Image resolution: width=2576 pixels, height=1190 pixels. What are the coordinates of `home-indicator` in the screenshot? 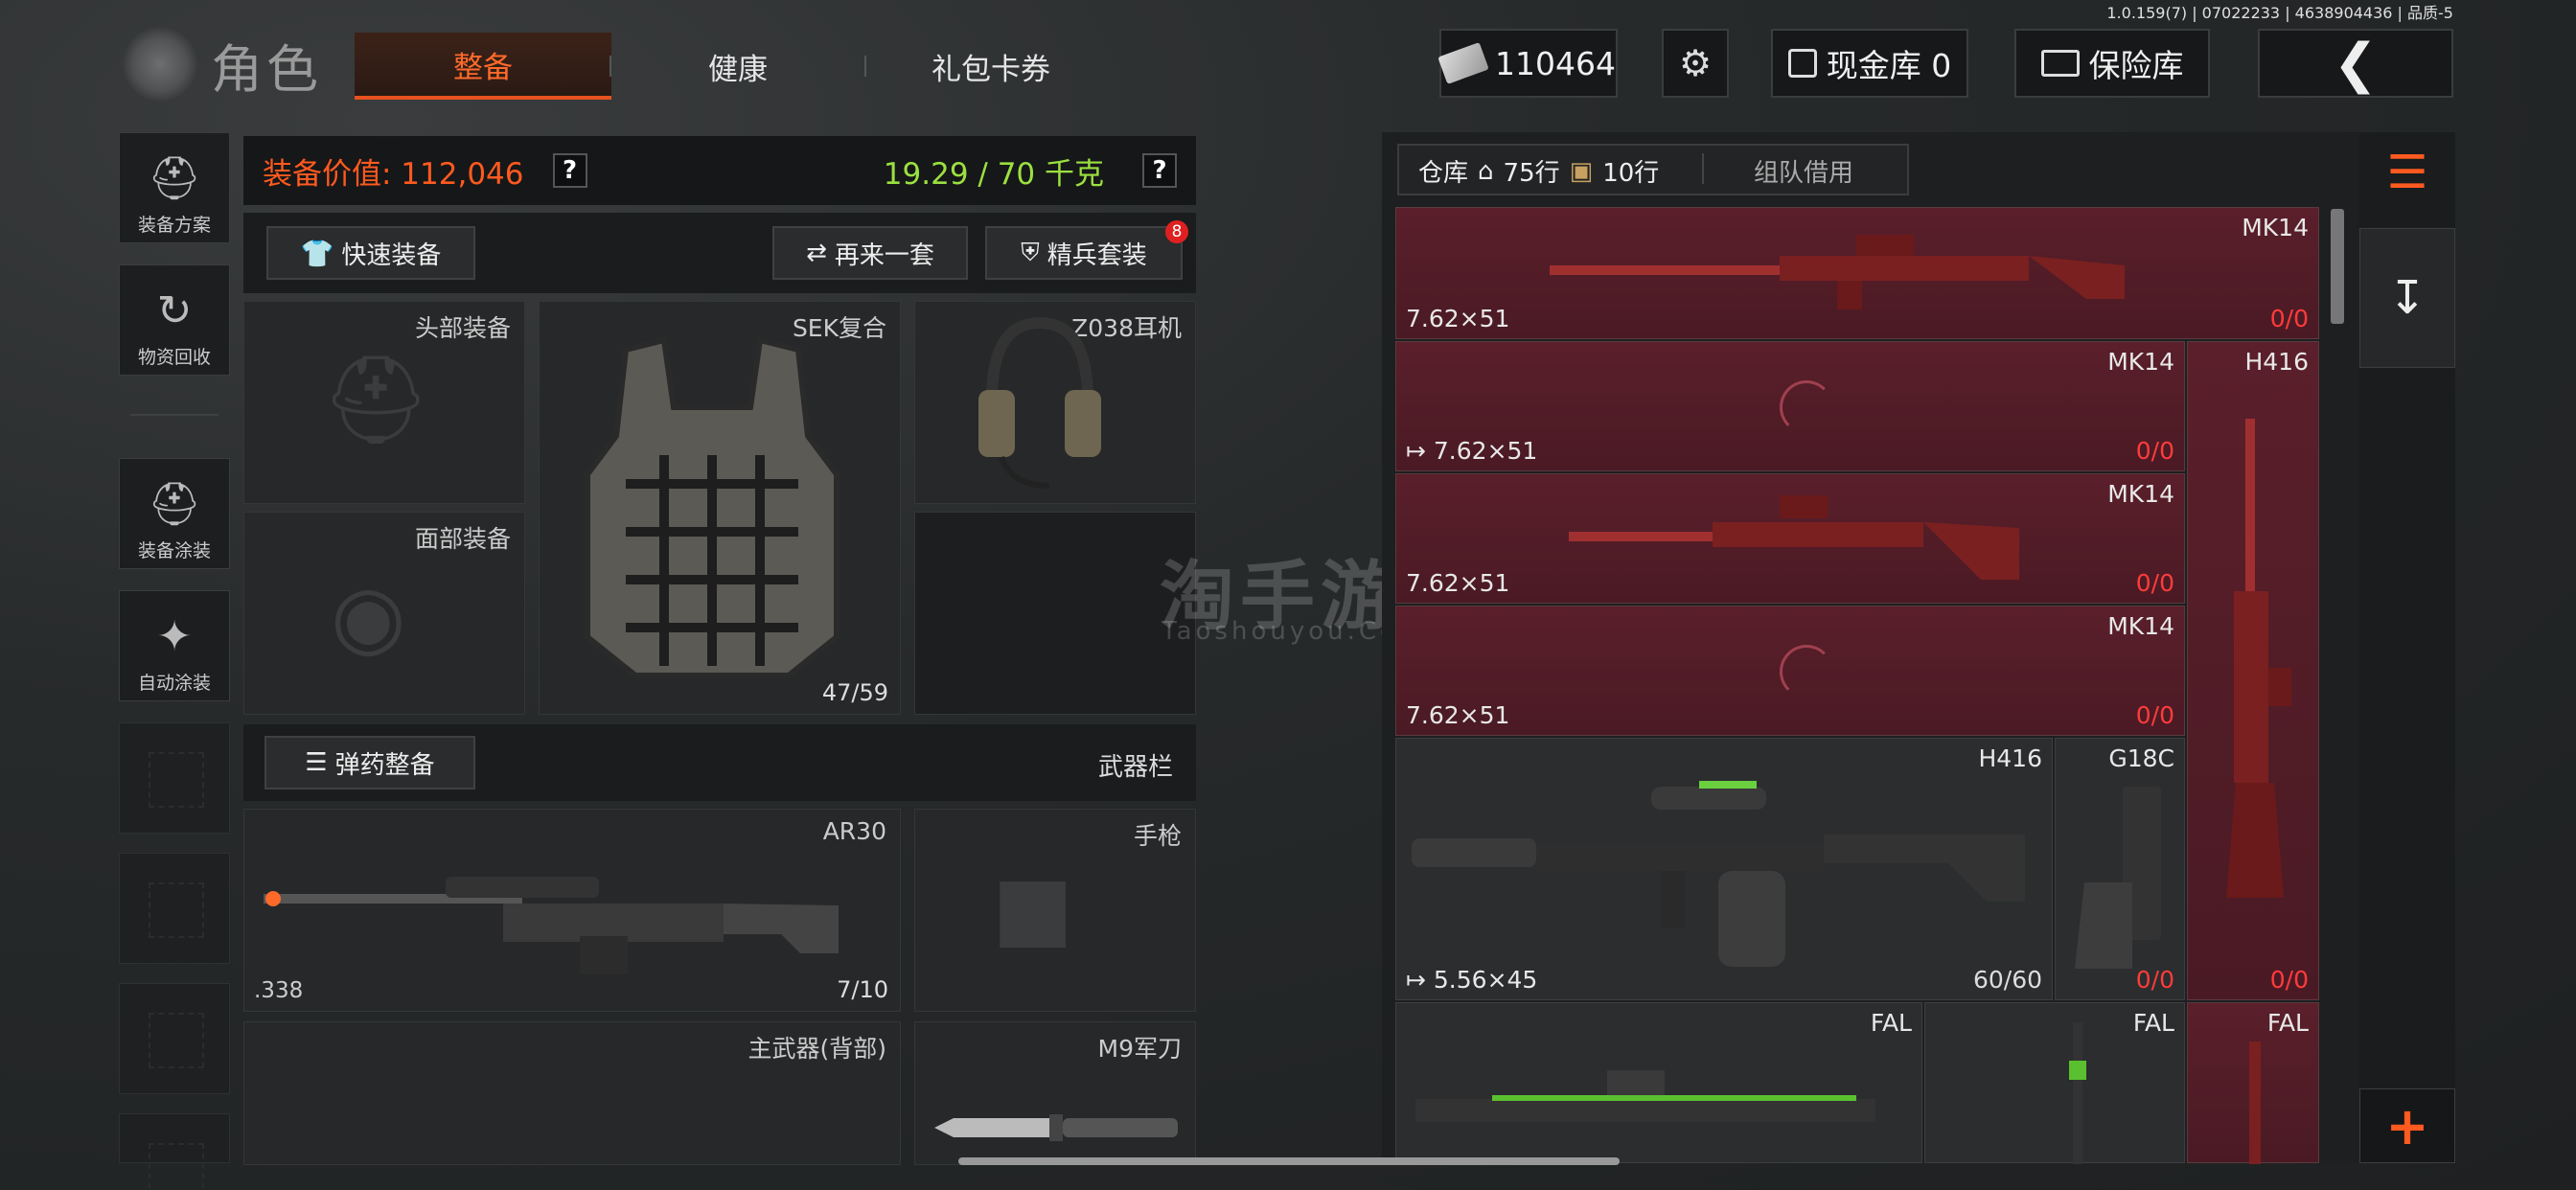 It's located at (1289, 1161).